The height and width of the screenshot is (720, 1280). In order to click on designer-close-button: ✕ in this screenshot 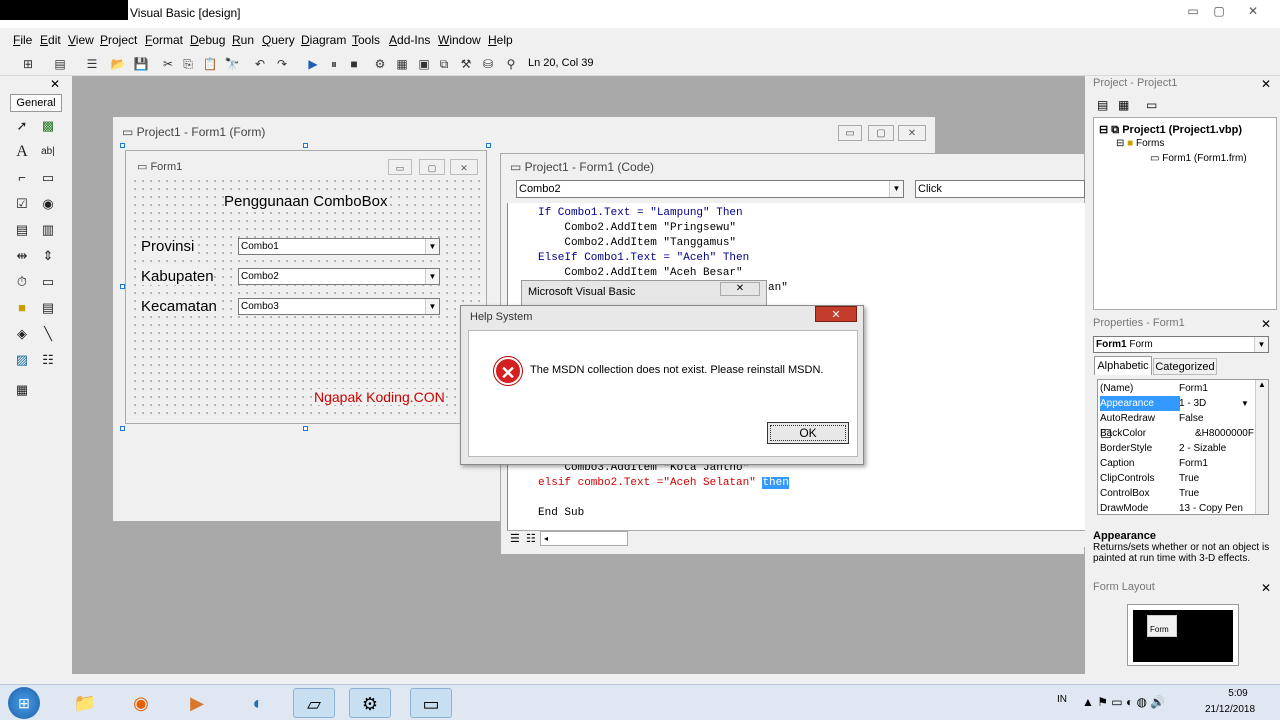, I will do `click(912, 133)`.